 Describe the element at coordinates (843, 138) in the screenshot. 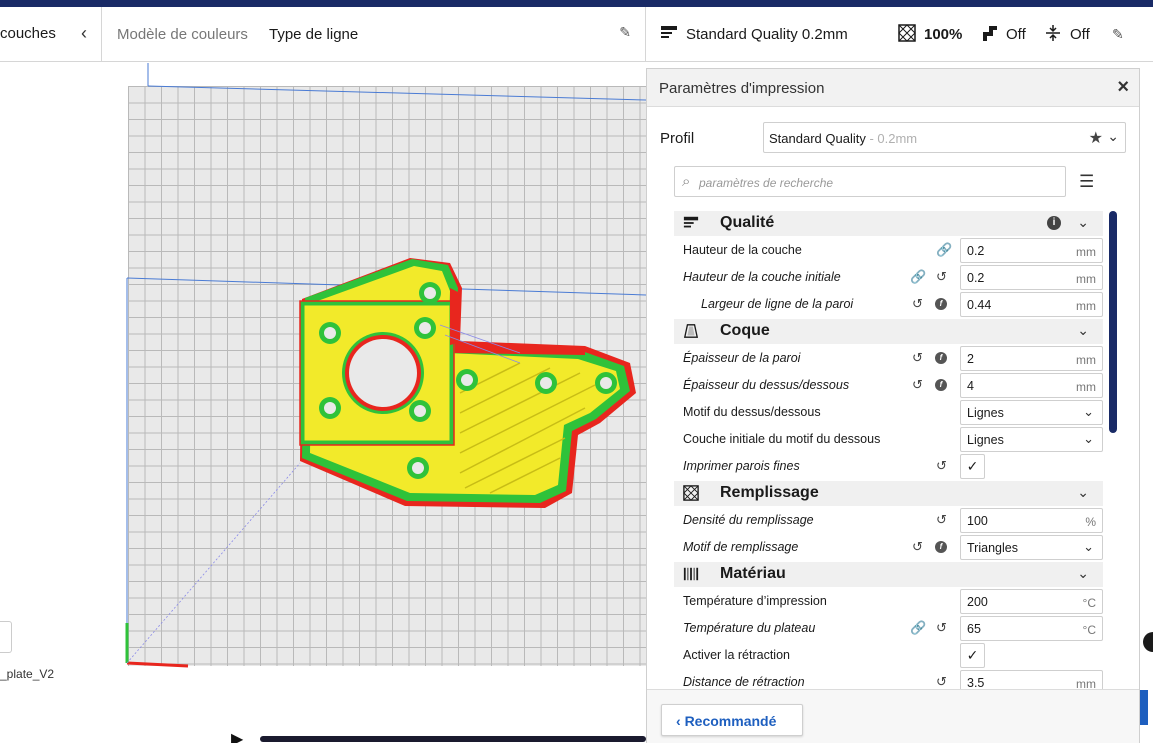

I see `profile-dropdown-value: Standard Quality - 0.2mm` at that location.